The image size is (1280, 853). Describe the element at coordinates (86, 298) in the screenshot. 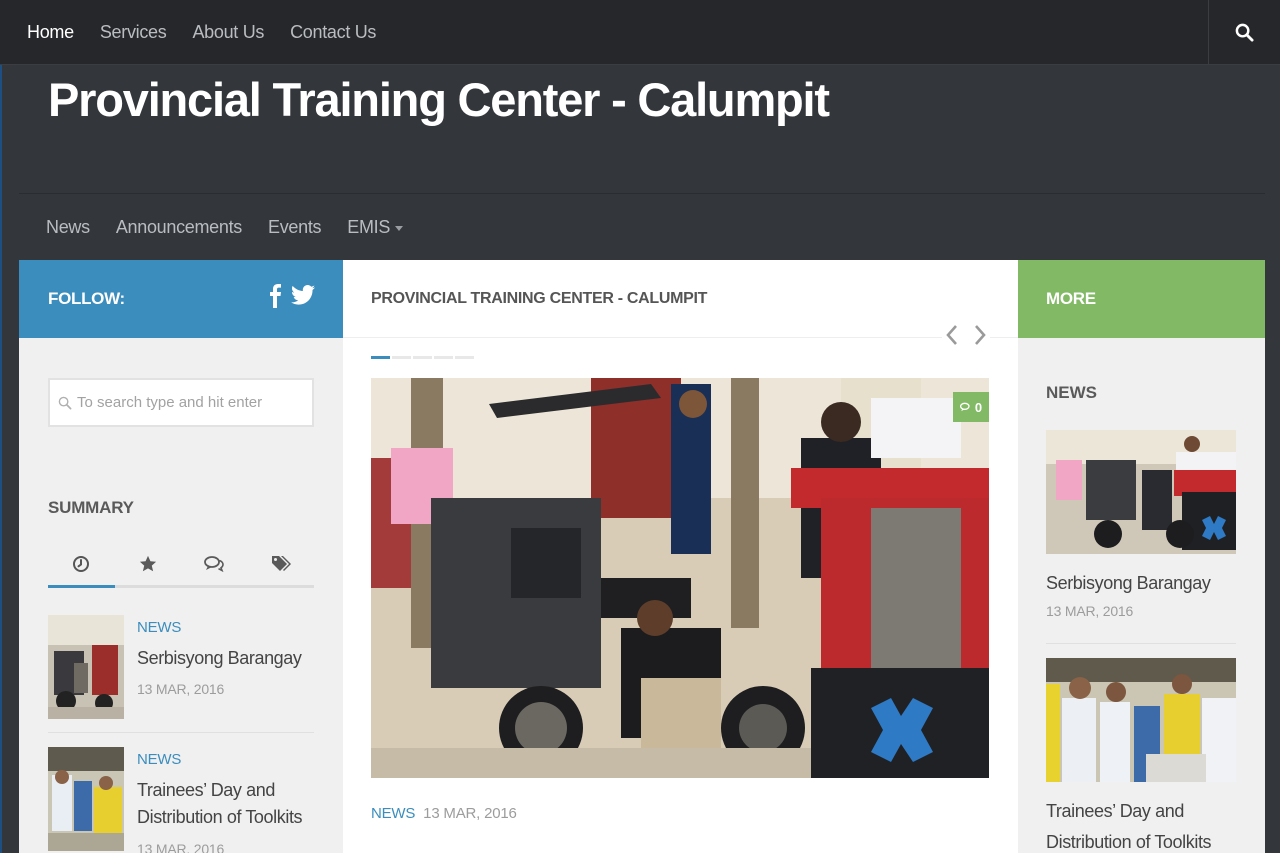

I see `follow-label: FOLLOW:` at that location.